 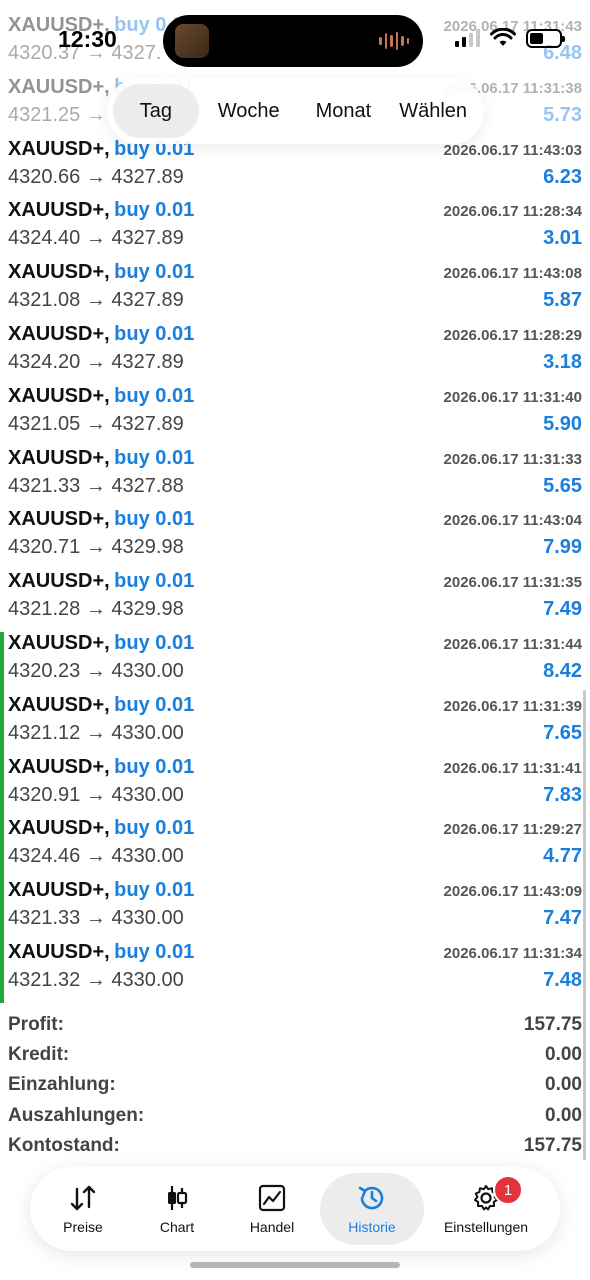 What do you see at coordinates (512, 706) in the screenshot?
I see `deal-time: 2026.06.17 11:31:39` at bounding box center [512, 706].